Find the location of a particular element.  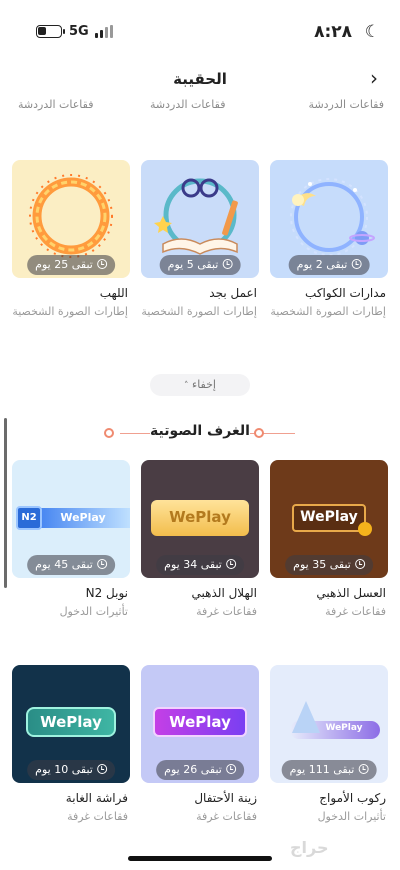

collapse-button: ˄ إخفاء is located at coordinates (200, 385).